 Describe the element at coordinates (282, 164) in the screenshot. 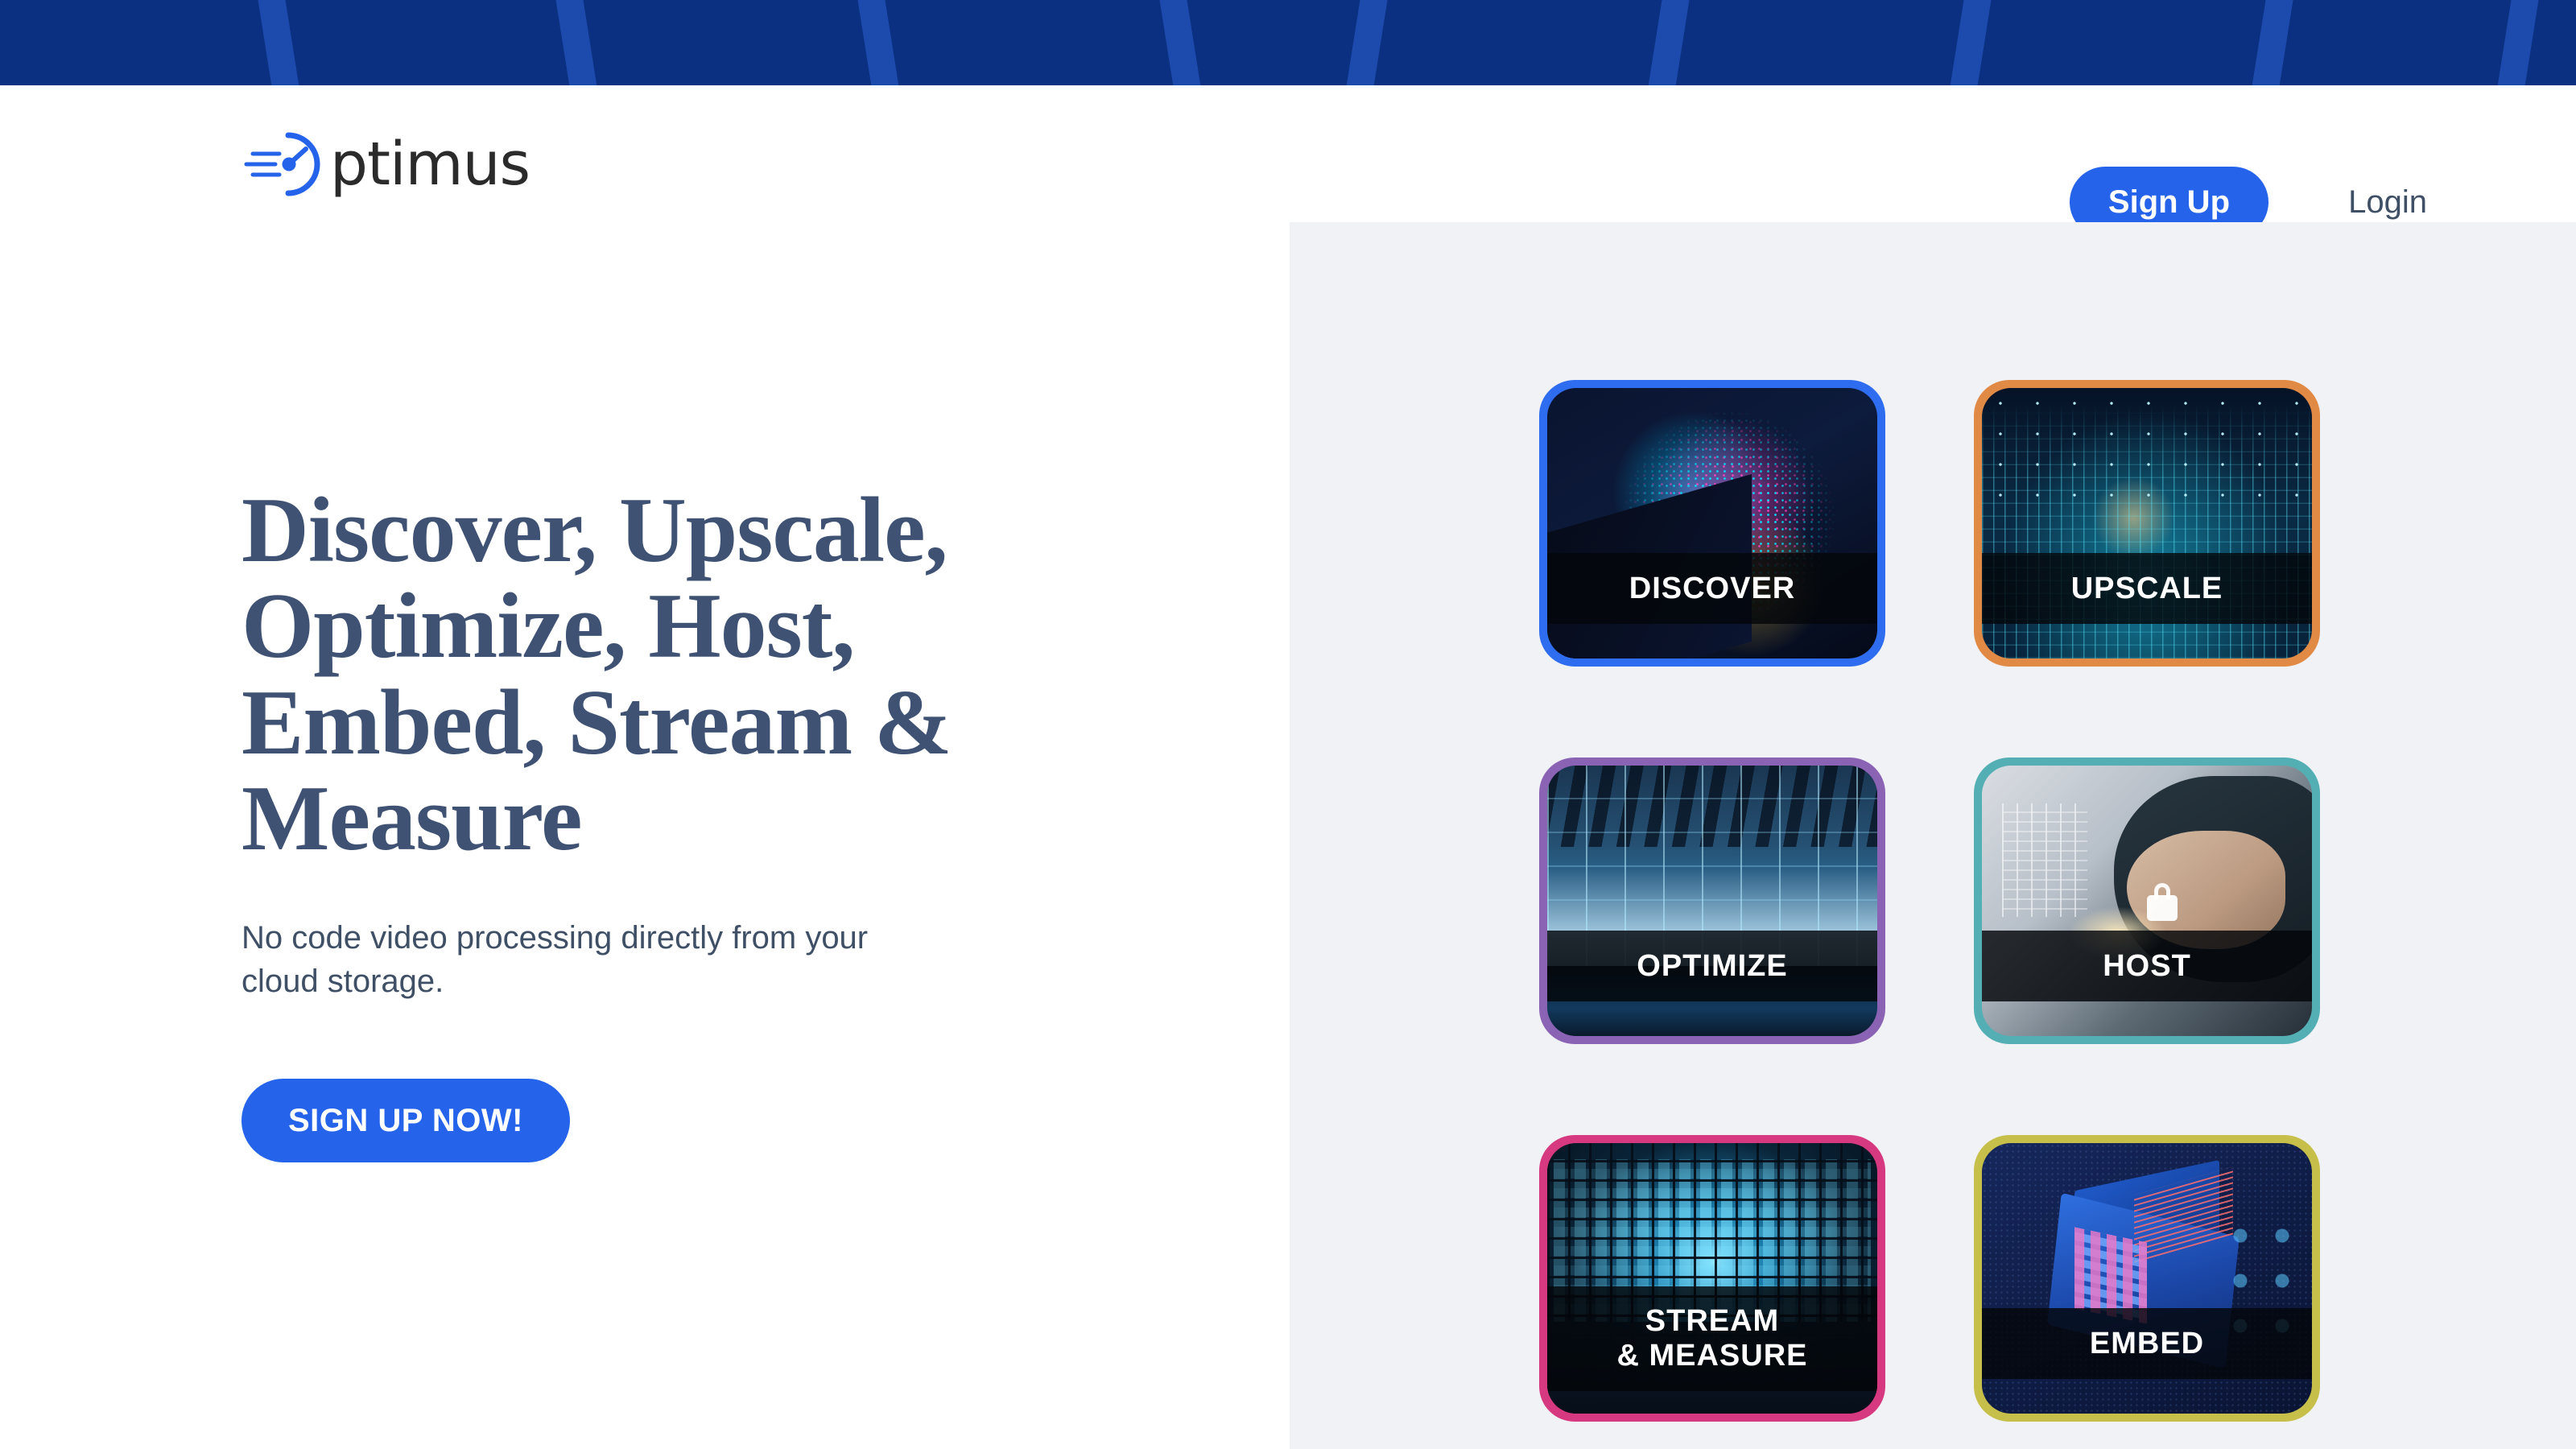

I see `speedometer-icon` at that location.